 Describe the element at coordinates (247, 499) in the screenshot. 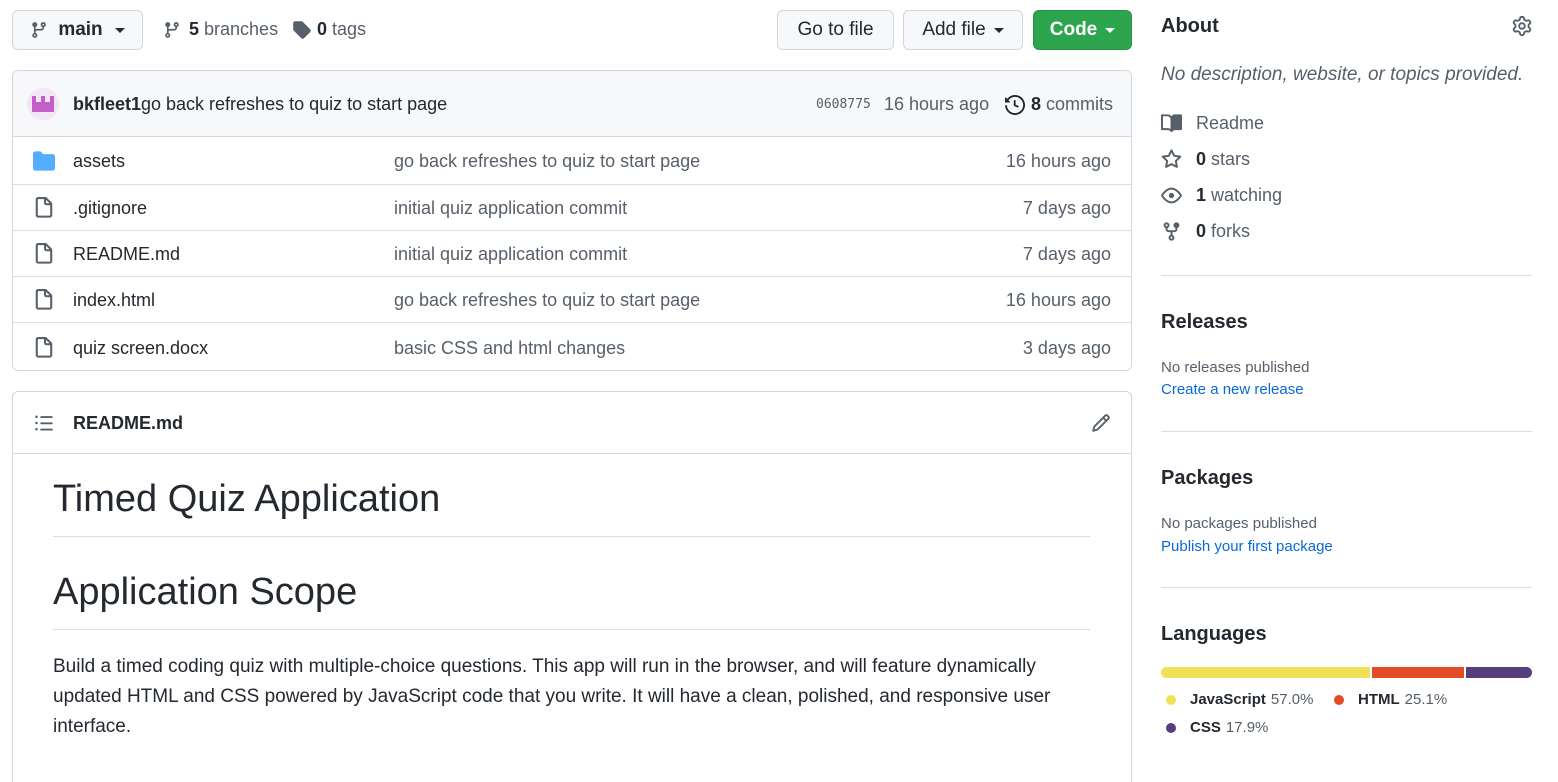

I see `readme-heading-1: Timed Quiz Application` at that location.